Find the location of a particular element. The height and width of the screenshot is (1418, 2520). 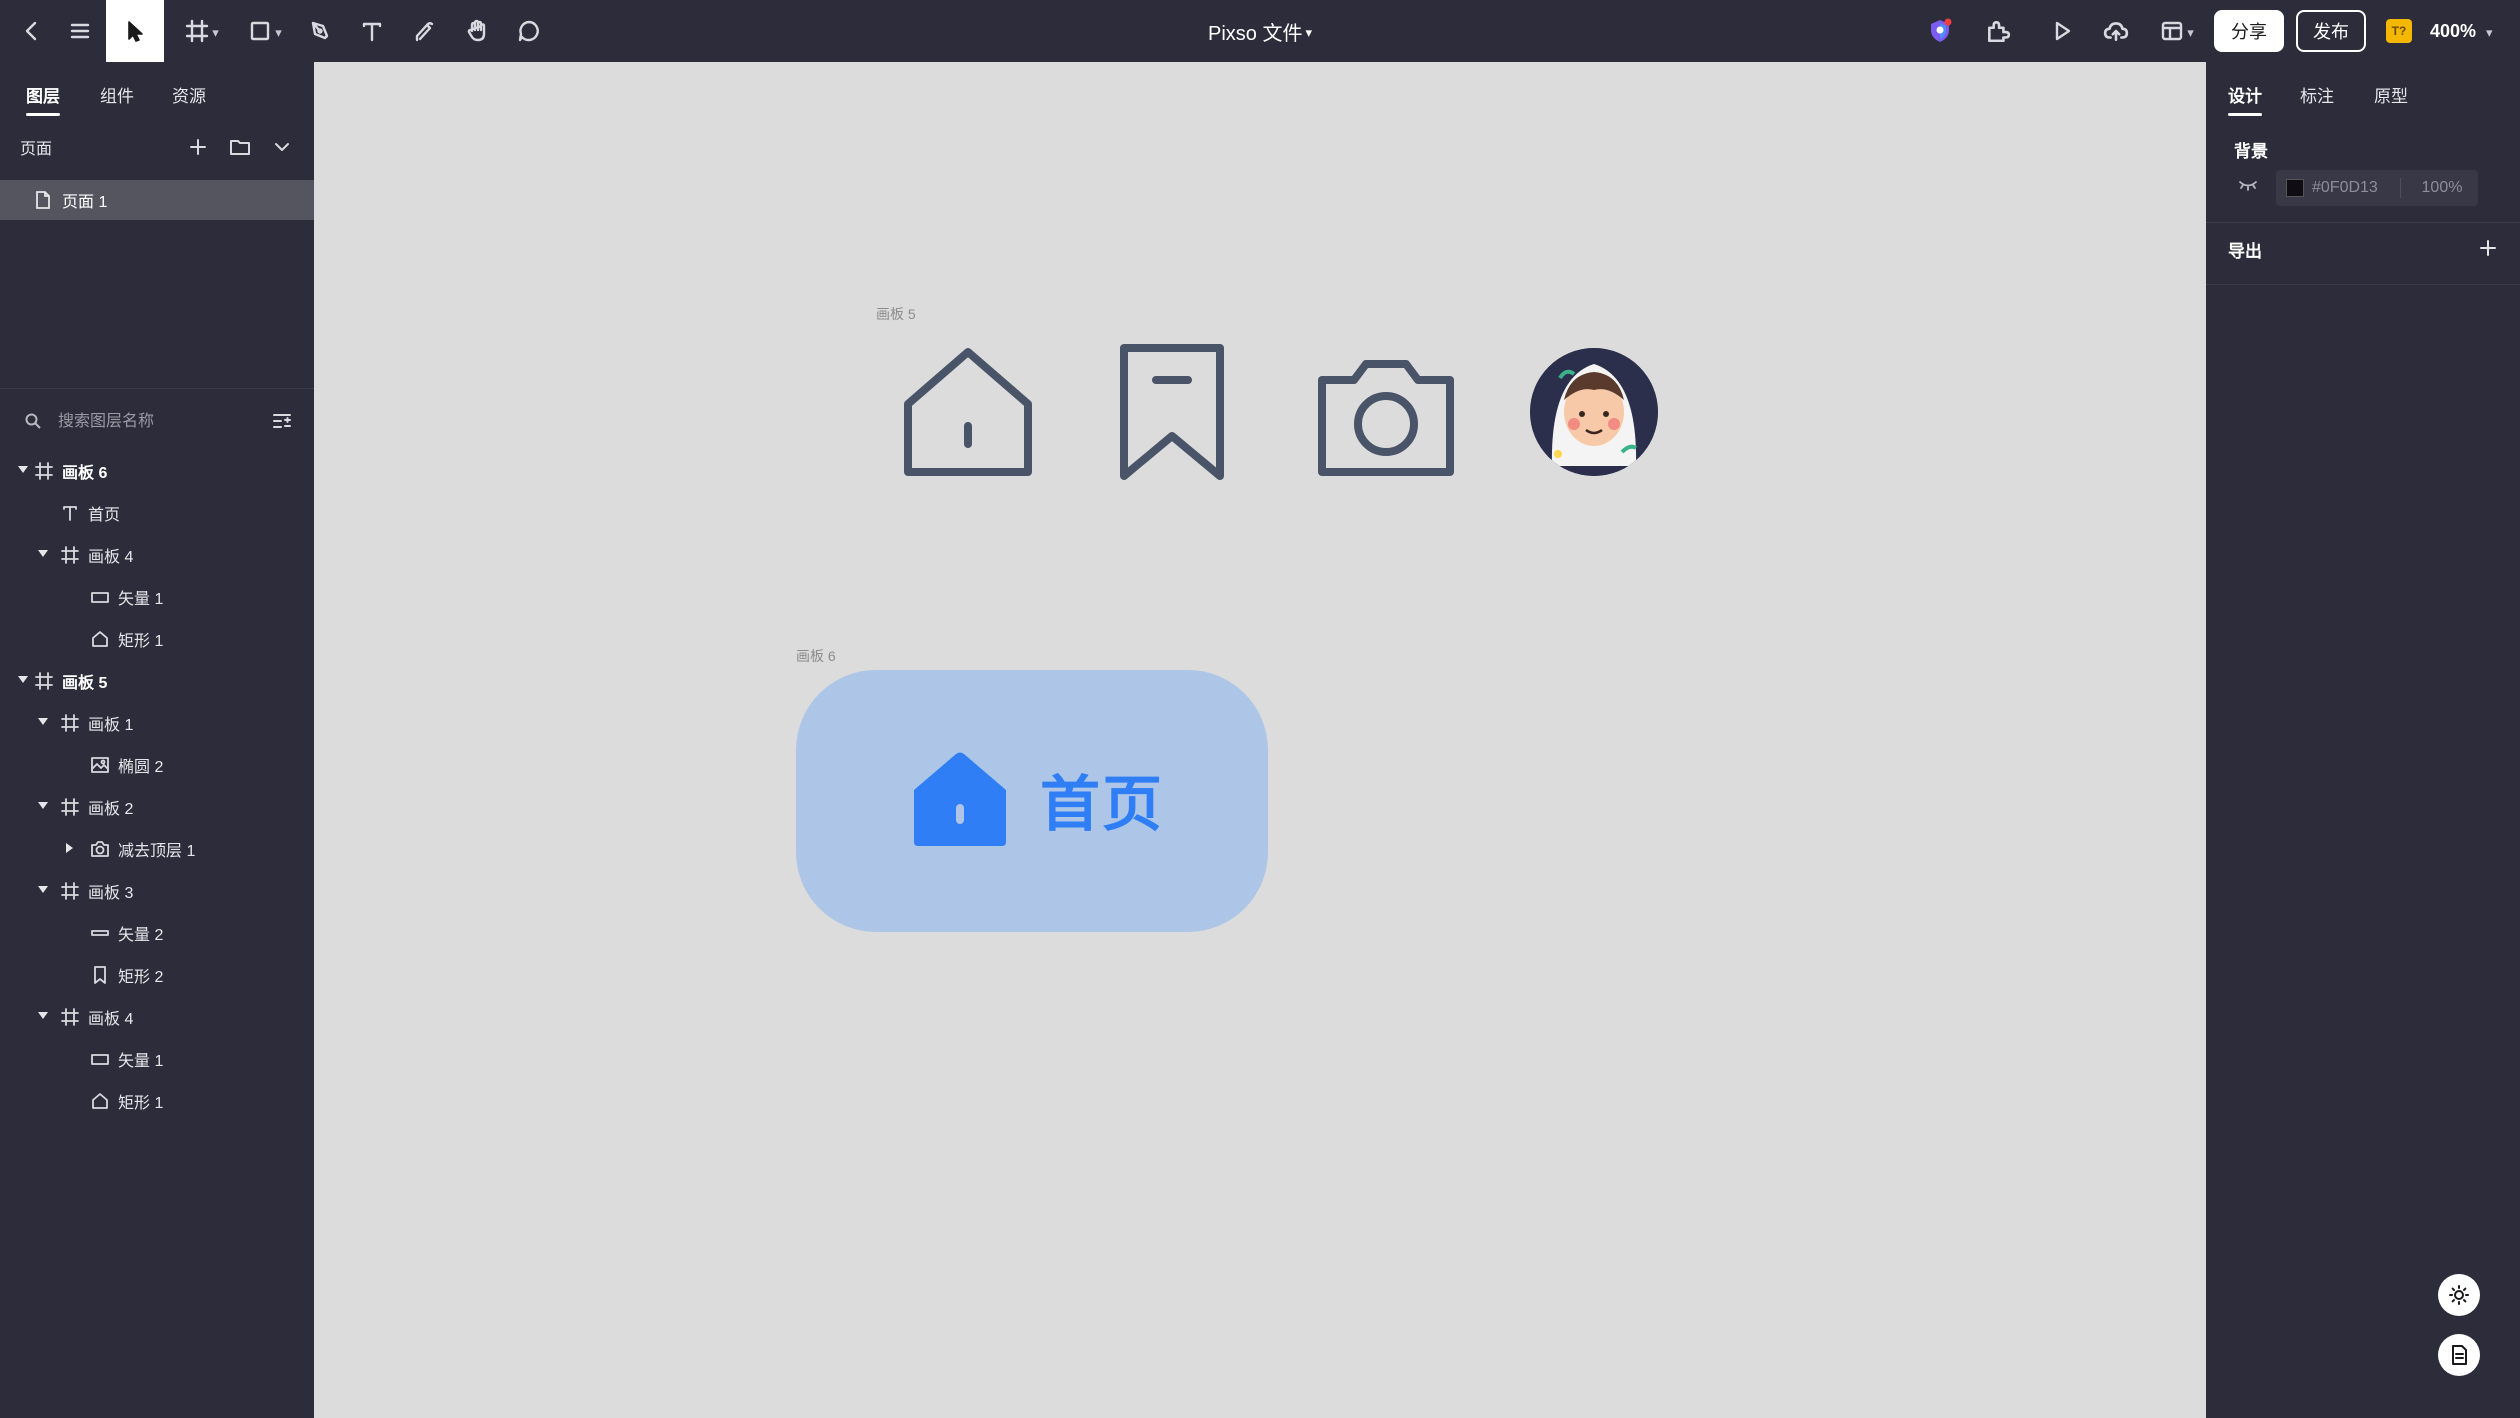

background-hex-value: #0F0D13 is located at coordinates (2345, 188).